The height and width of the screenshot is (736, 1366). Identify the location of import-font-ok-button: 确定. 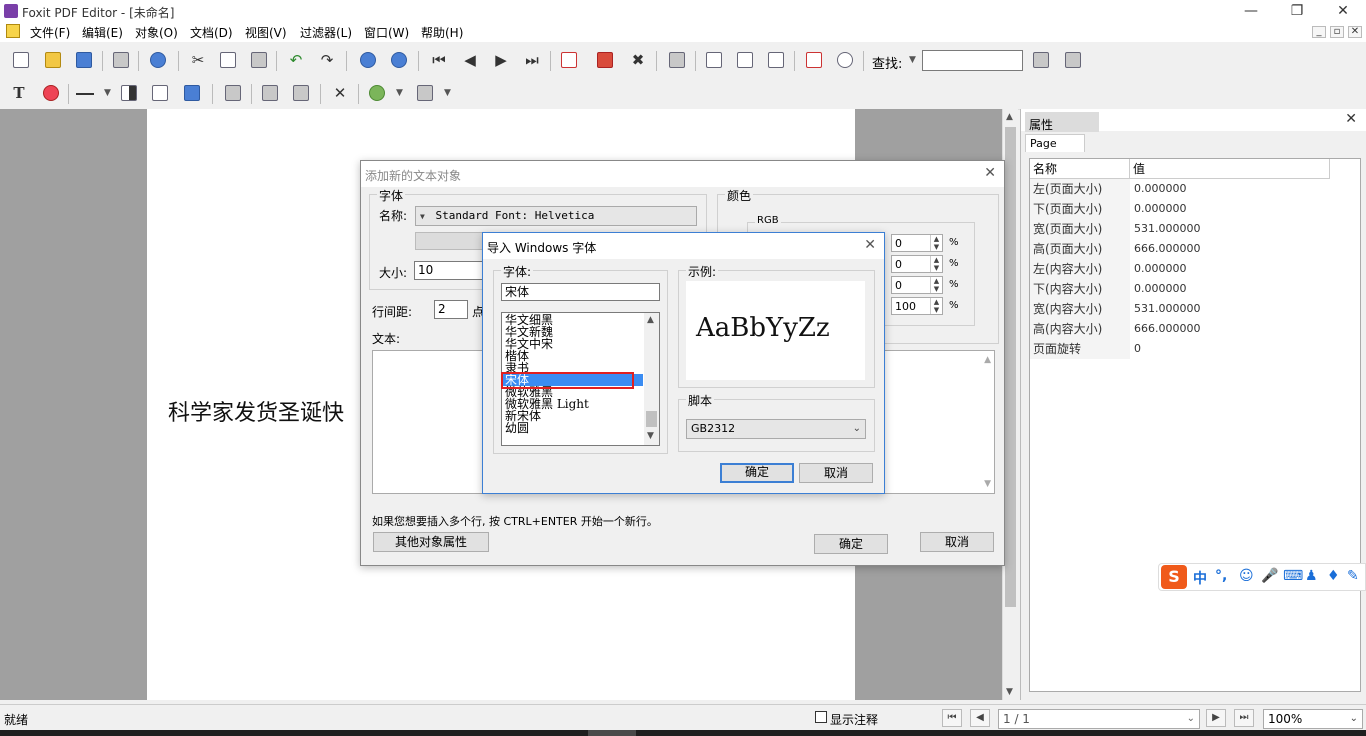
(757, 473).